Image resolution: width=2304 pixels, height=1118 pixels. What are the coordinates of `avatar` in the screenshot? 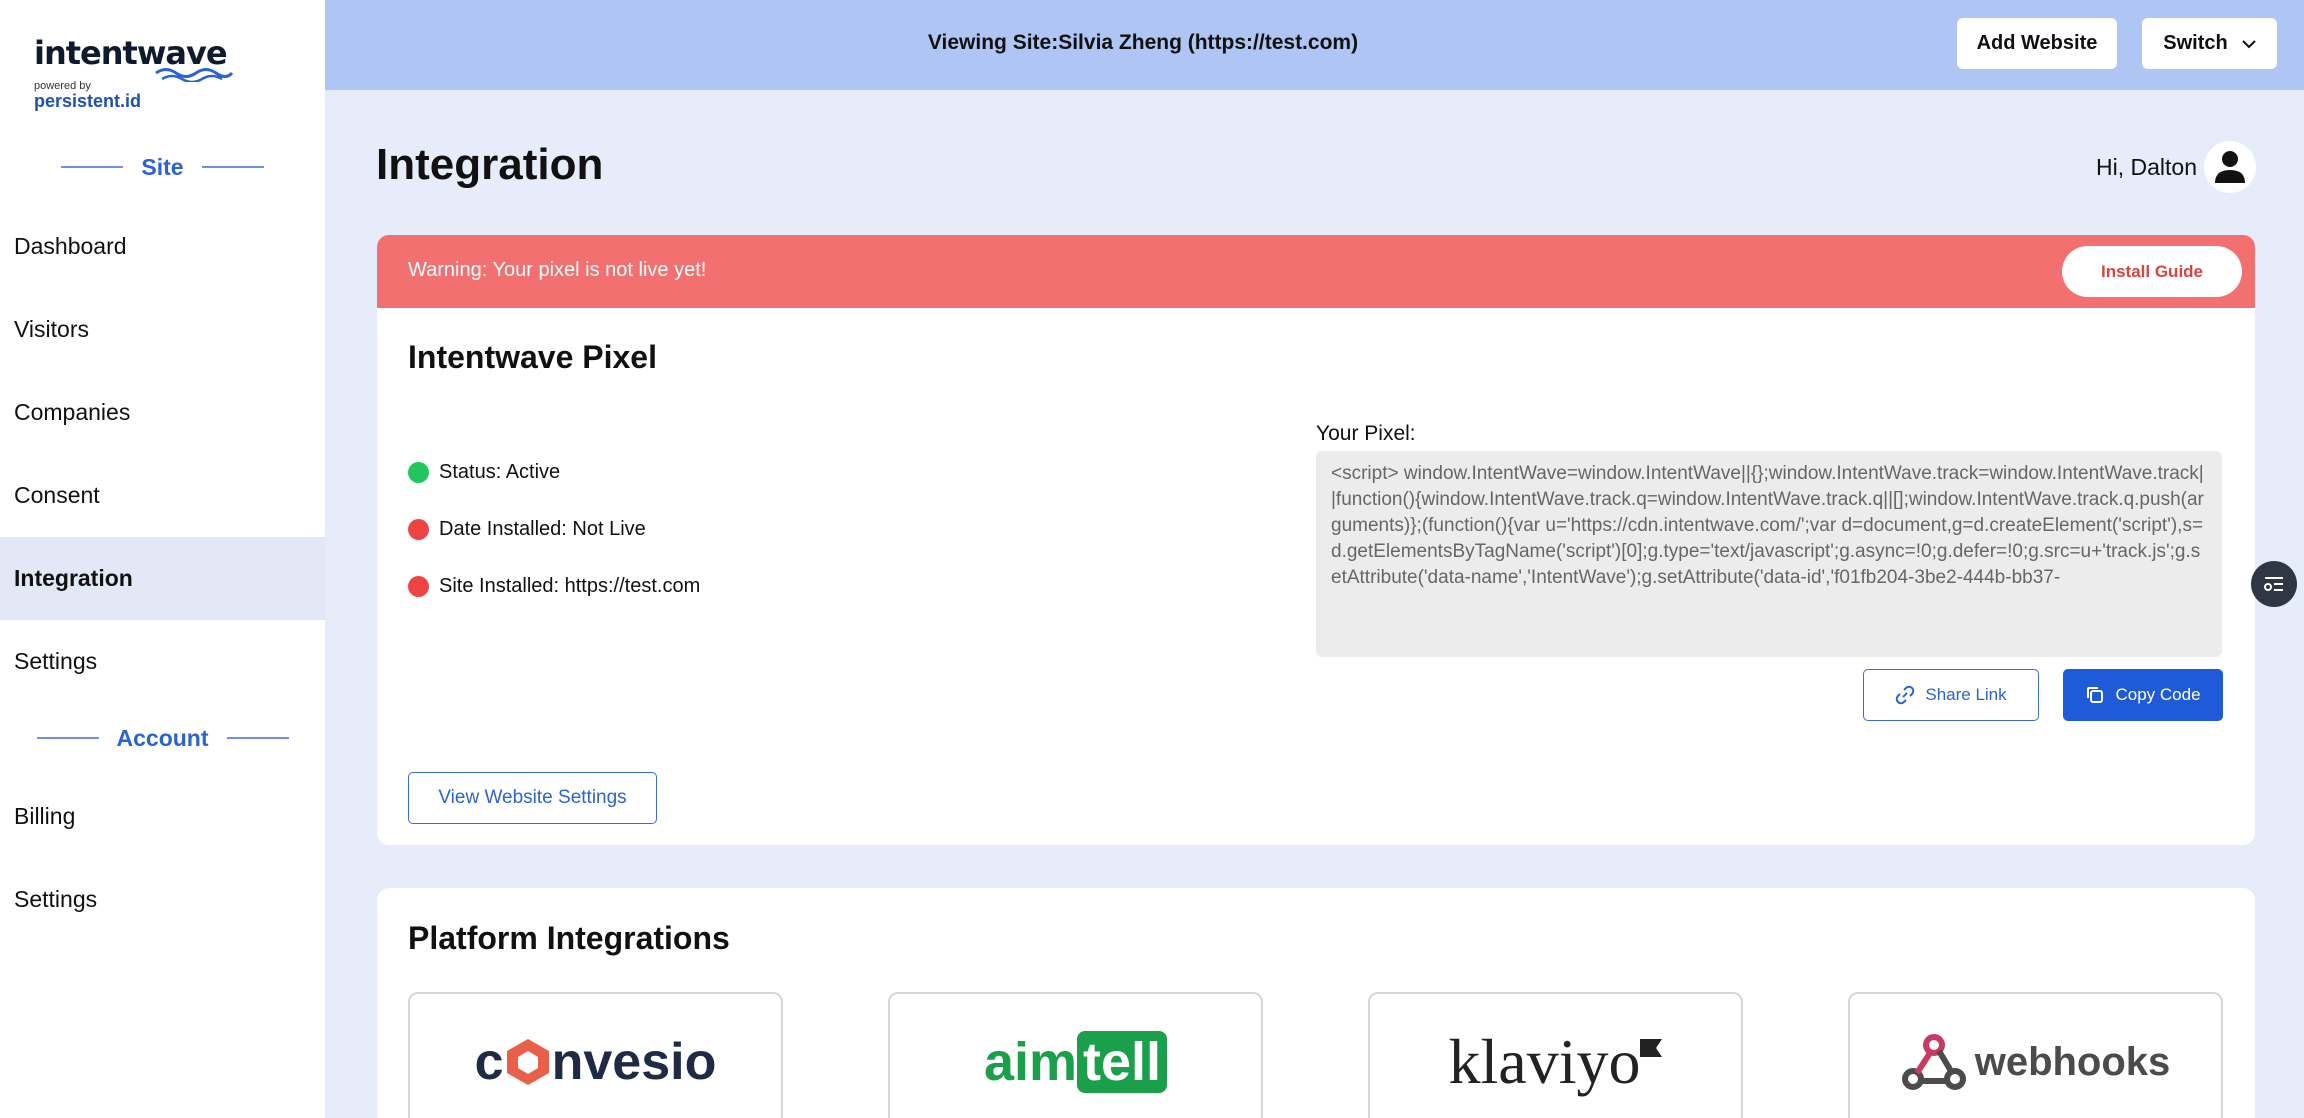 It's located at (2230, 167).